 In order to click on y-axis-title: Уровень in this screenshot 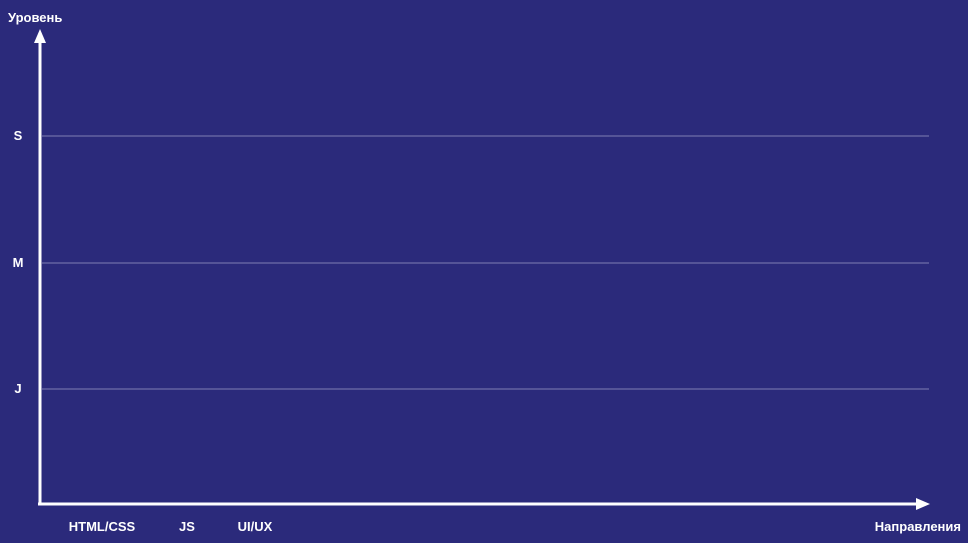, I will do `click(35, 17)`.